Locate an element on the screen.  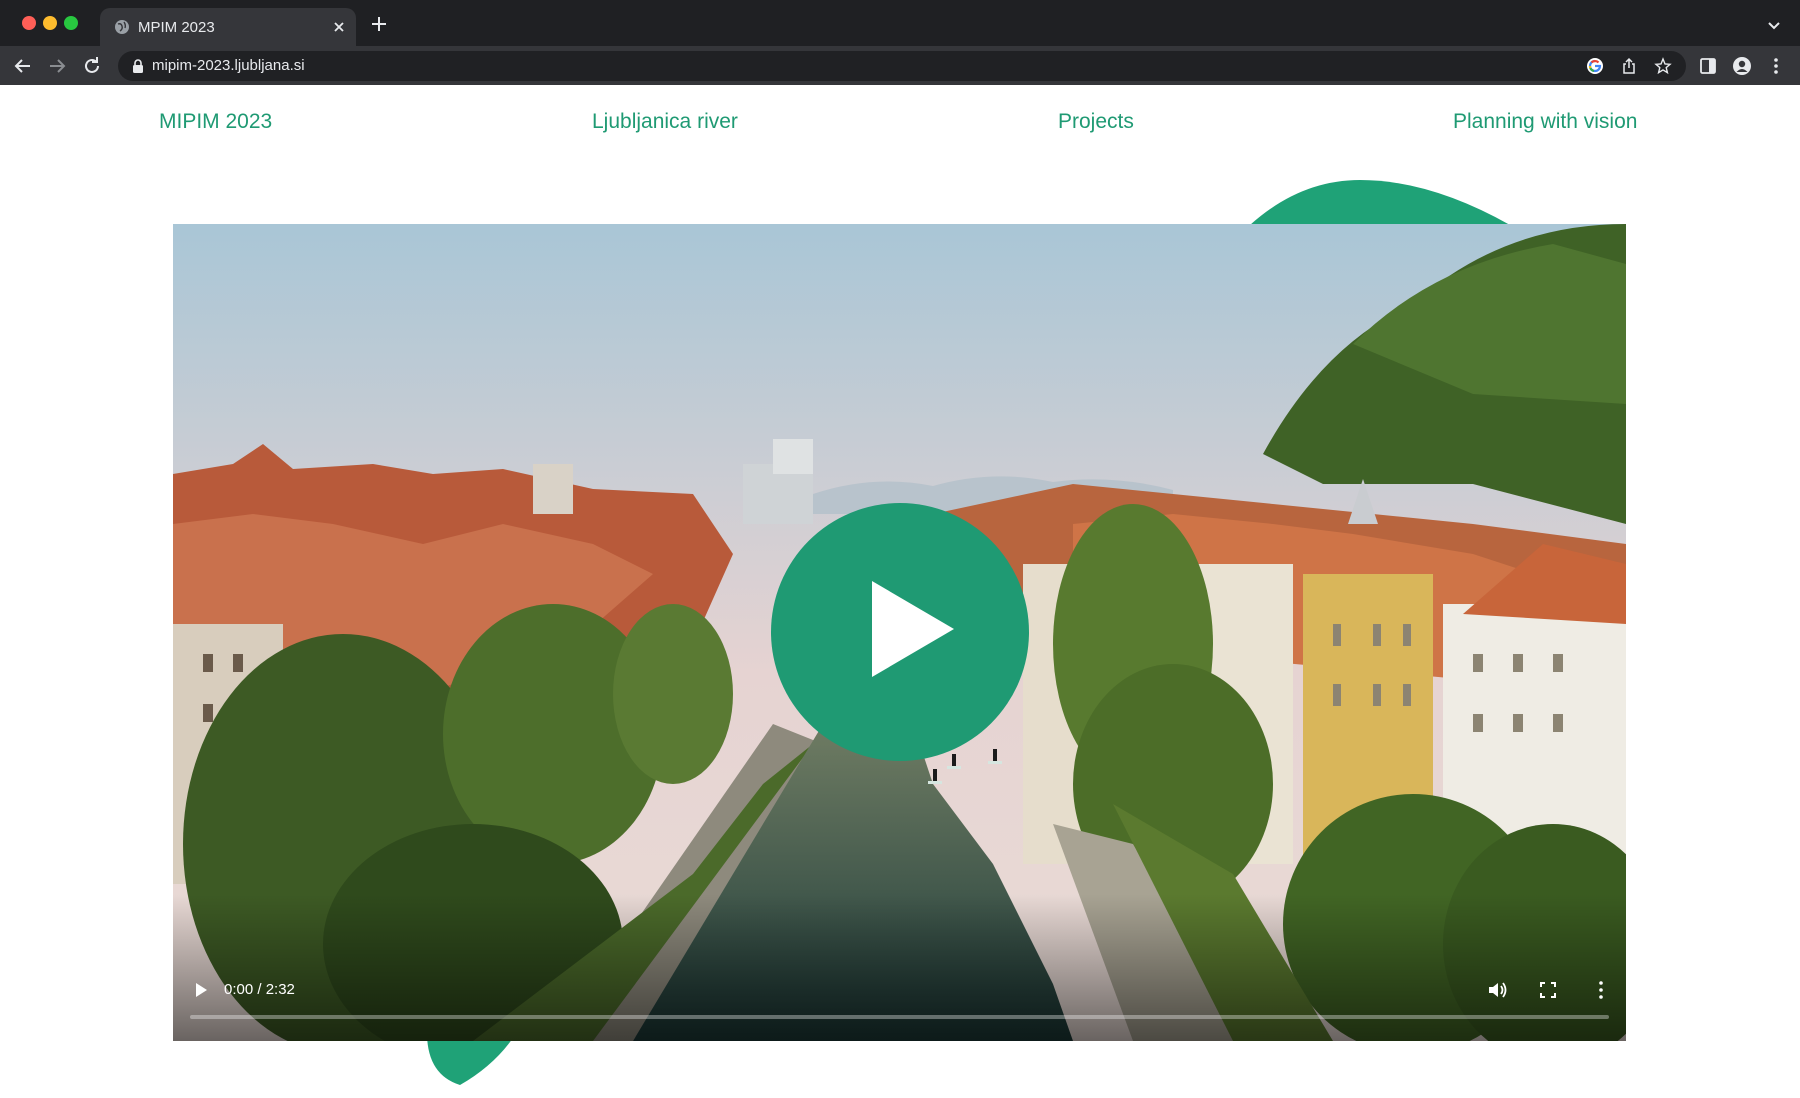
volume-icon is located at coordinates (1497, 990).